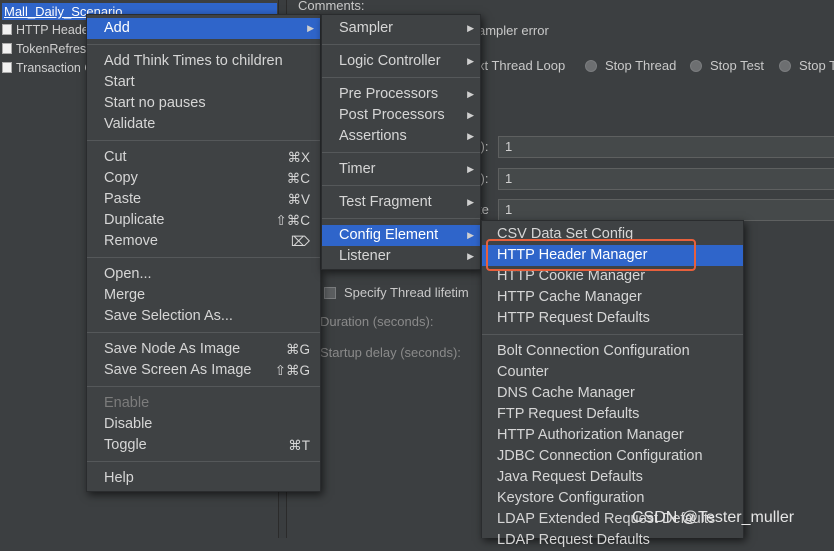  I want to click on menu-duplicate-shortcut: ⇧⌘C, so click(292, 220).